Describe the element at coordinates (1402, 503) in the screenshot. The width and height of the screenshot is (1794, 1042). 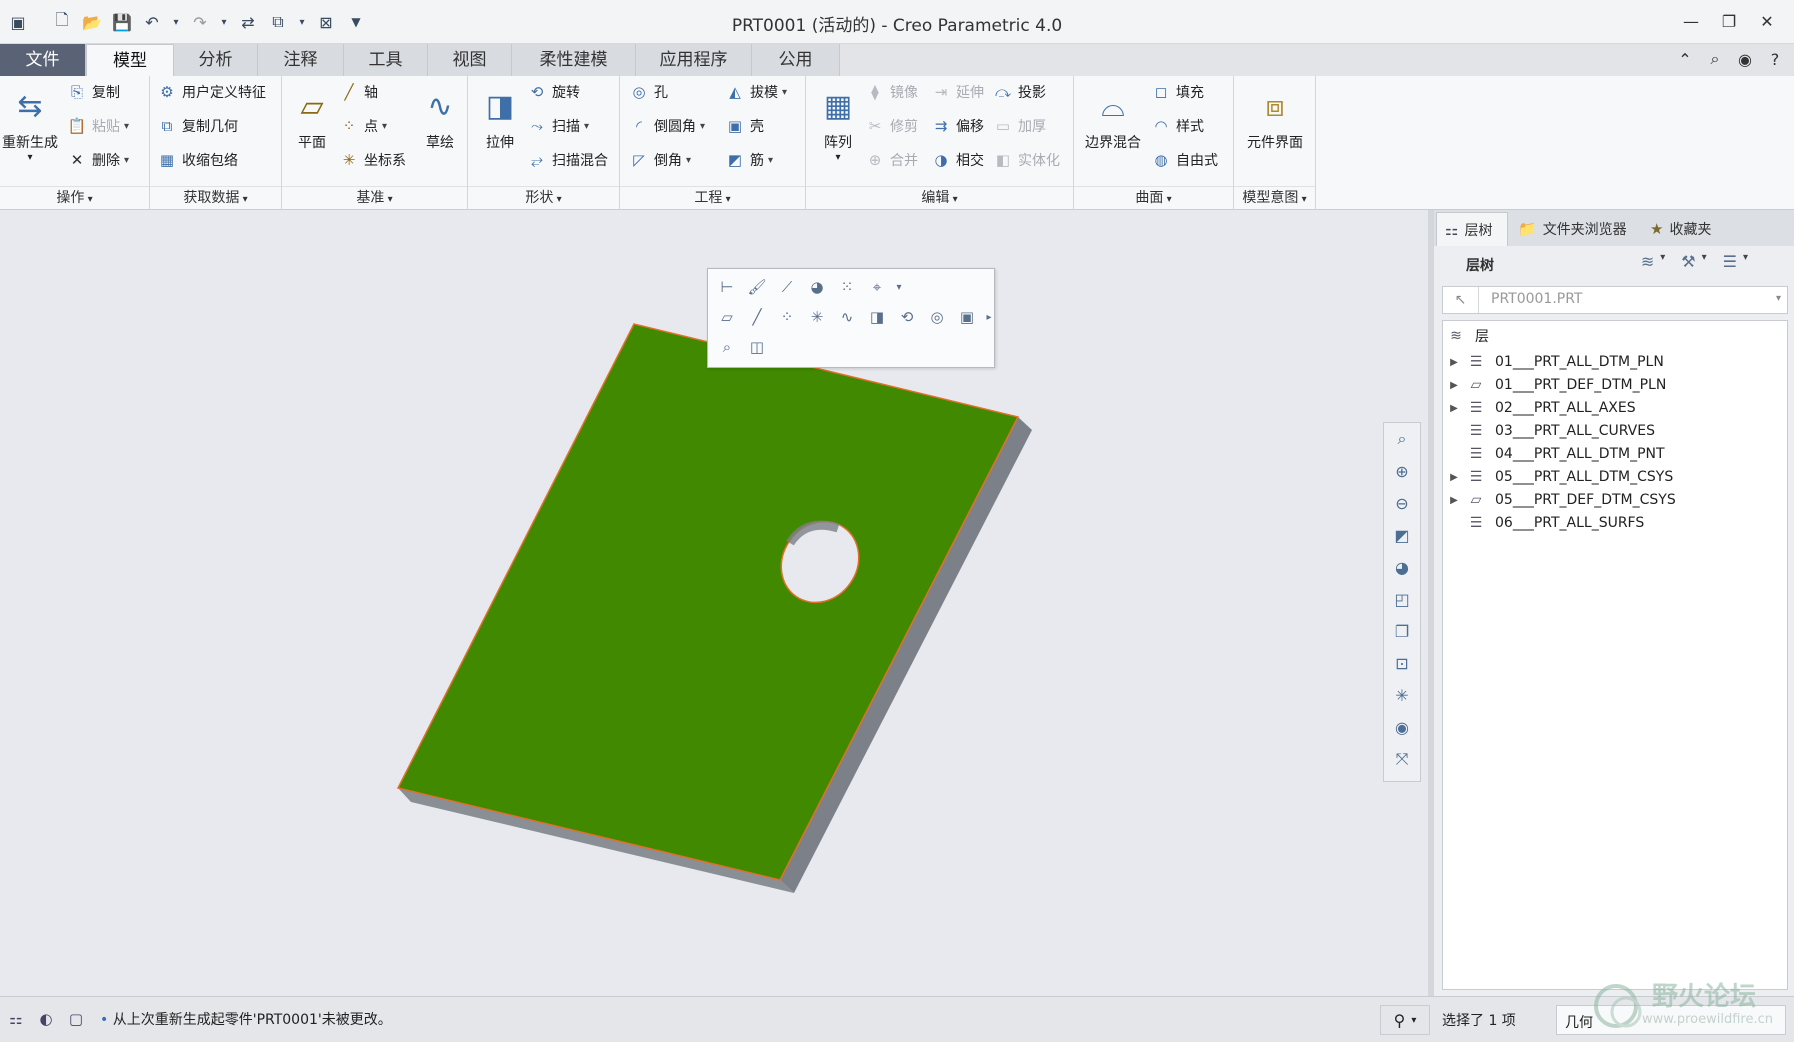
I see `zoom-out-icon: ⊖` at that location.